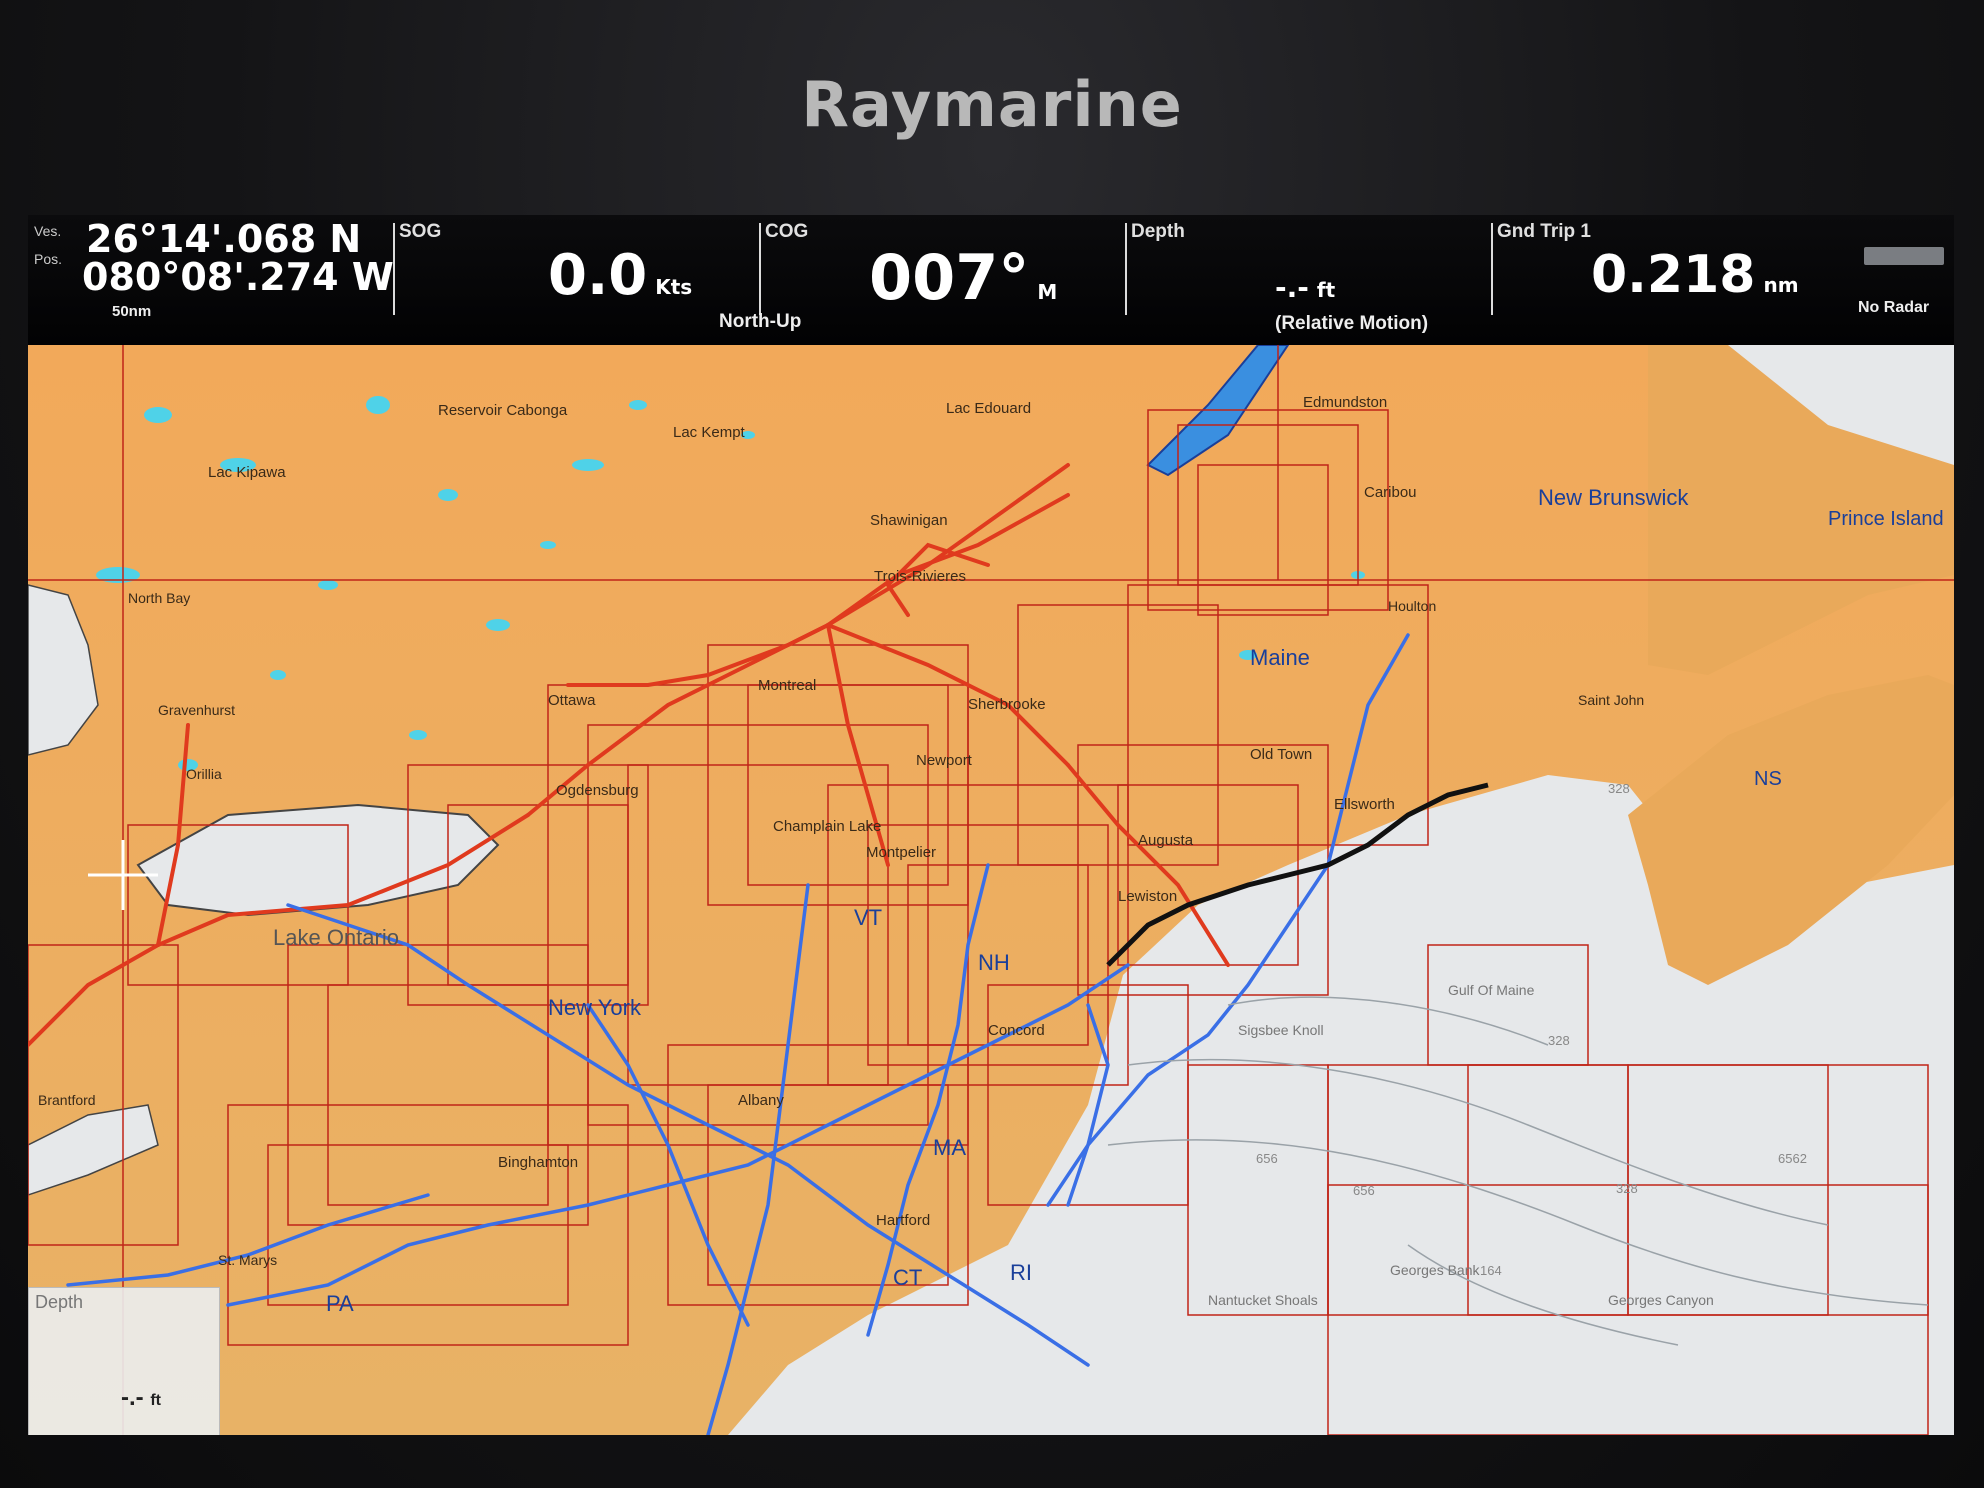  Describe the element at coordinates (1544, 231) in the screenshot. I see `trip-label: Gnd Trip 1` at that location.